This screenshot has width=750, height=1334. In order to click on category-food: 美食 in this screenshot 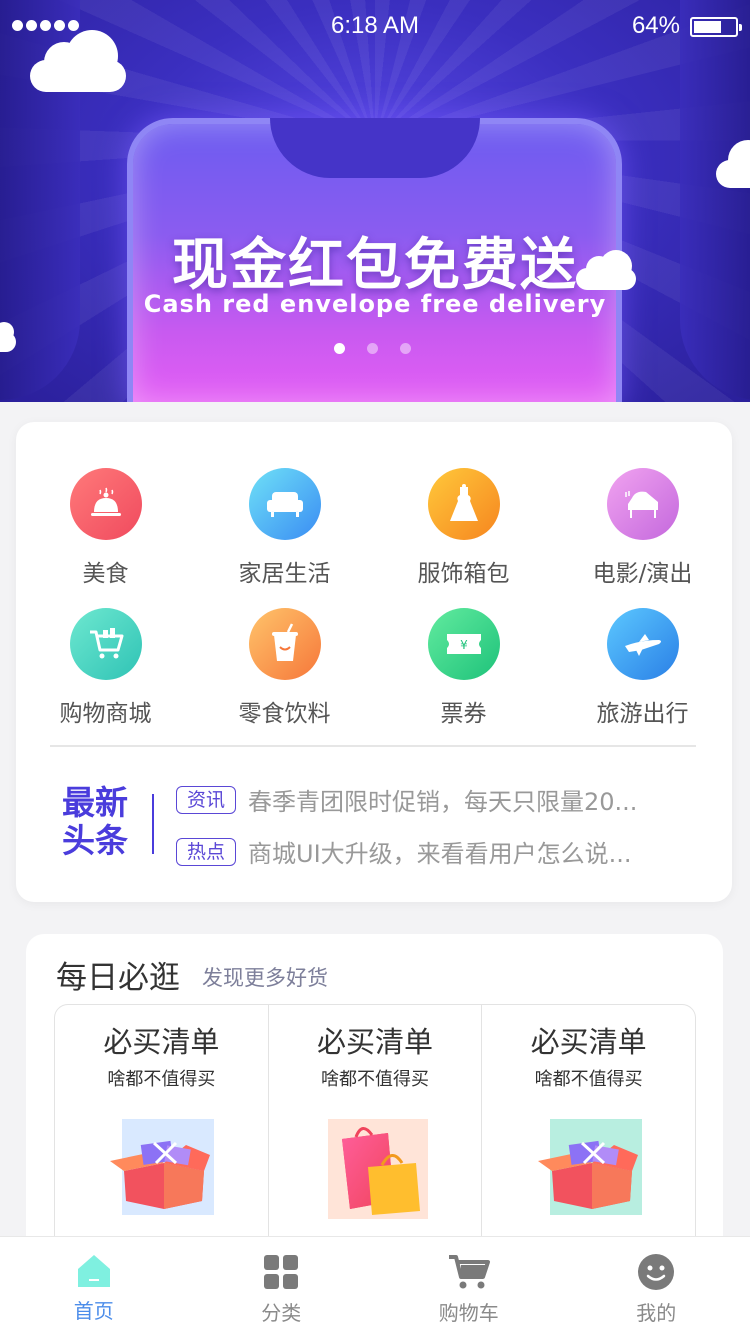, I will do `click(105, 528)`.